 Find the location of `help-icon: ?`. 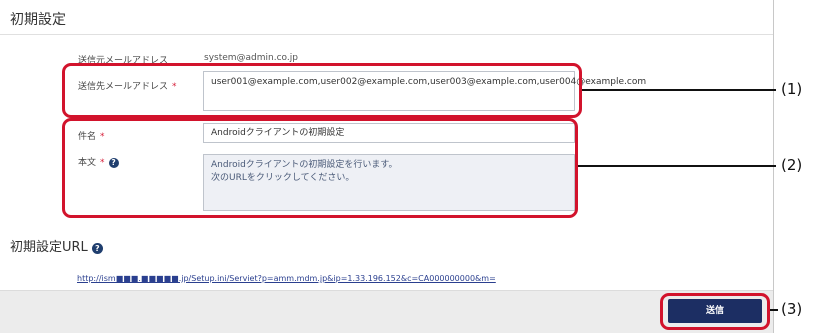

help-icon: ? is located at coordinates (97, 248).